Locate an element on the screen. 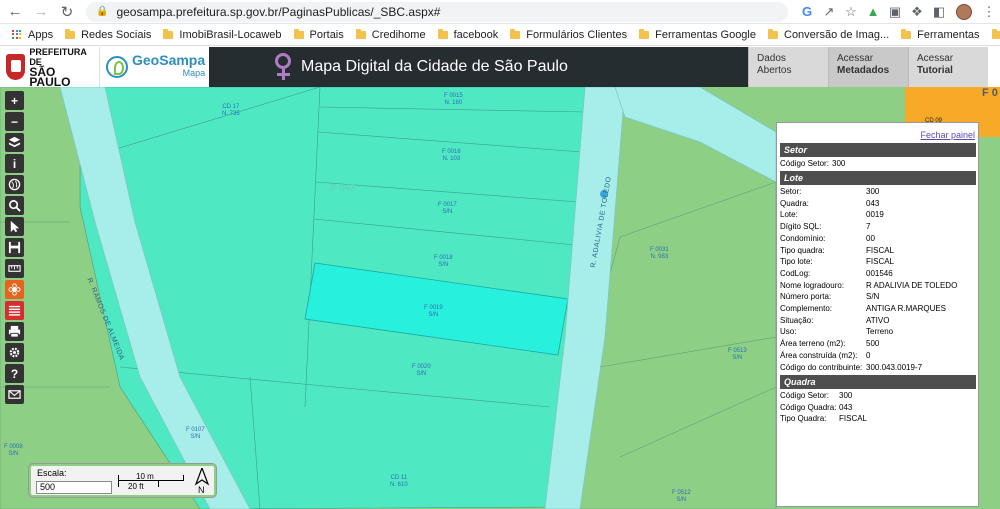 This screenshot has width=1000, height=509. share-icon: ↗ is located at coordinates (829, 12).